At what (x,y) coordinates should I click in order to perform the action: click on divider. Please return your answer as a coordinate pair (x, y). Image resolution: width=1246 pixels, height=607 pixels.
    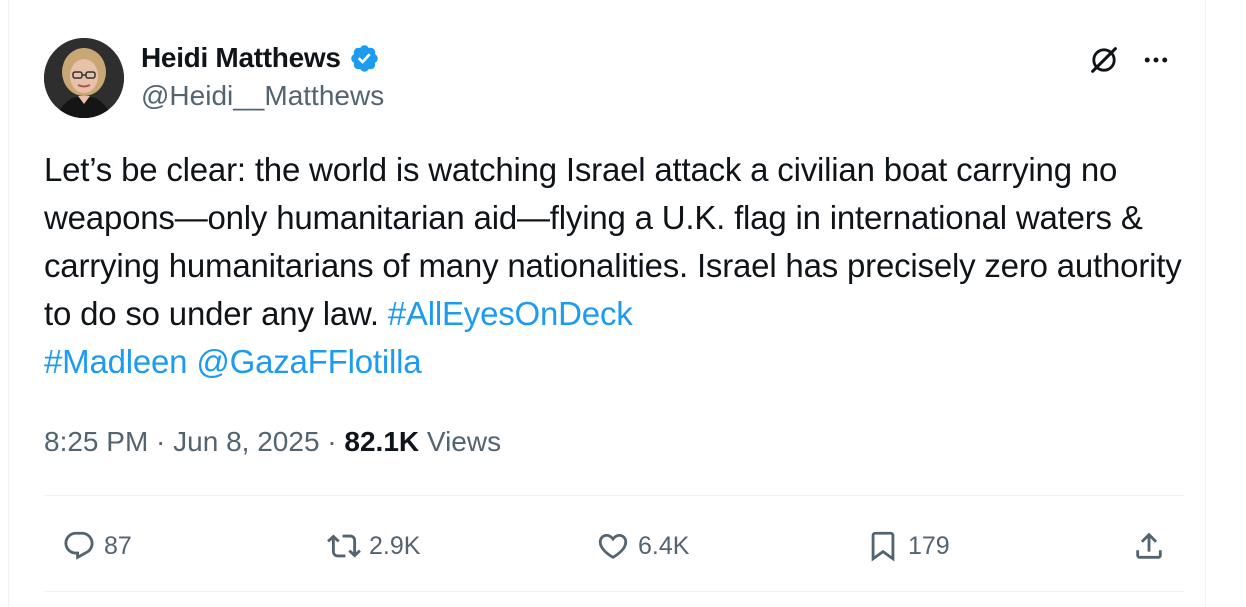
    Looking at the image, I should click on (614, 495).